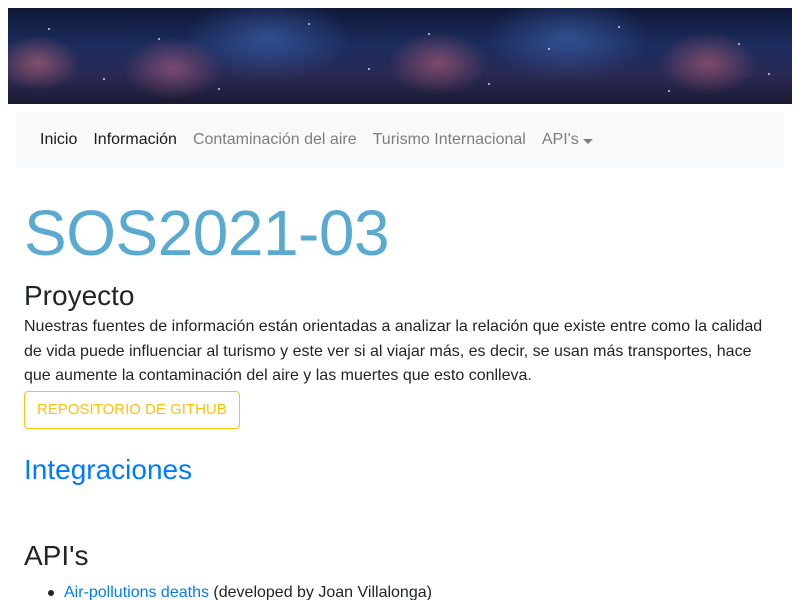 The width and height of the screenshot is (800, 600). What do you see at coordinates (135, 140) in the screenshot?
I see `nav-item-informacion: Información` at bounding box center [135, 140].